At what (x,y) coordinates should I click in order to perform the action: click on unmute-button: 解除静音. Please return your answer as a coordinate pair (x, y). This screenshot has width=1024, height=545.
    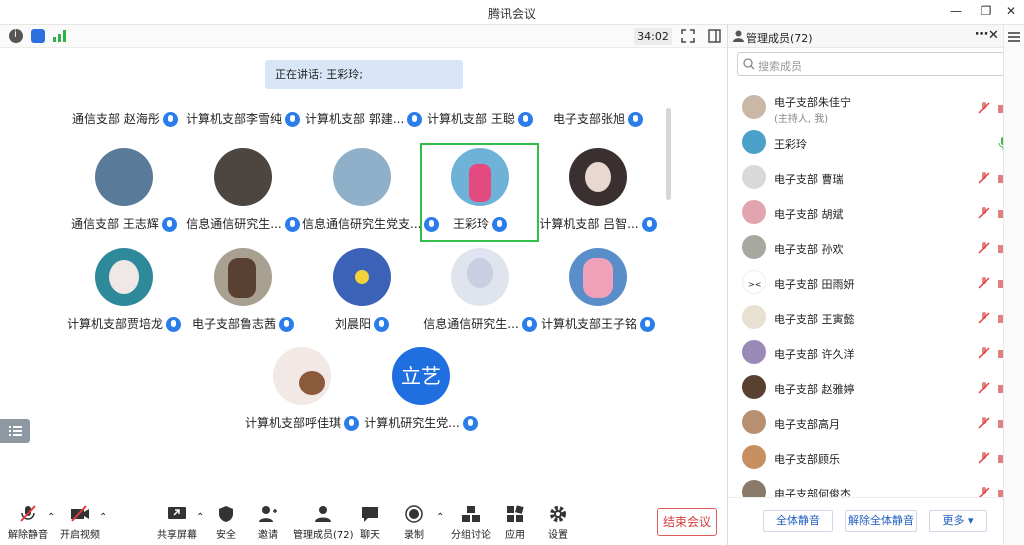
    Looking at the image, I should click on (28, 523).